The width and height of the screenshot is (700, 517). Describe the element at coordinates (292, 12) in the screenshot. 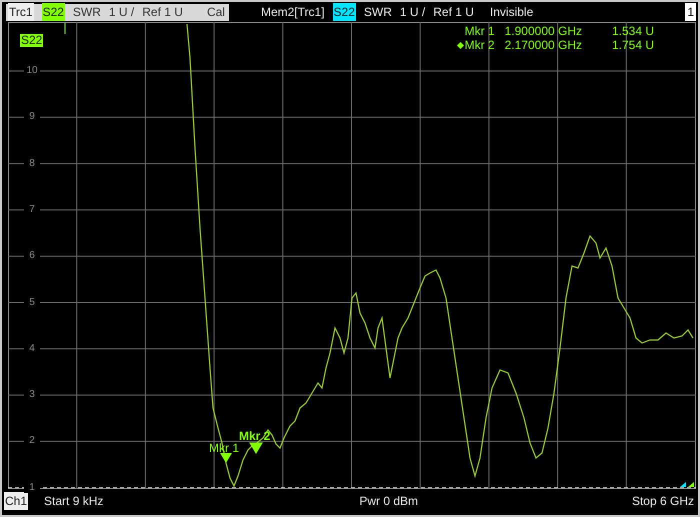

I see `memory-trace-name: Mem2[Trc1]` at that location.